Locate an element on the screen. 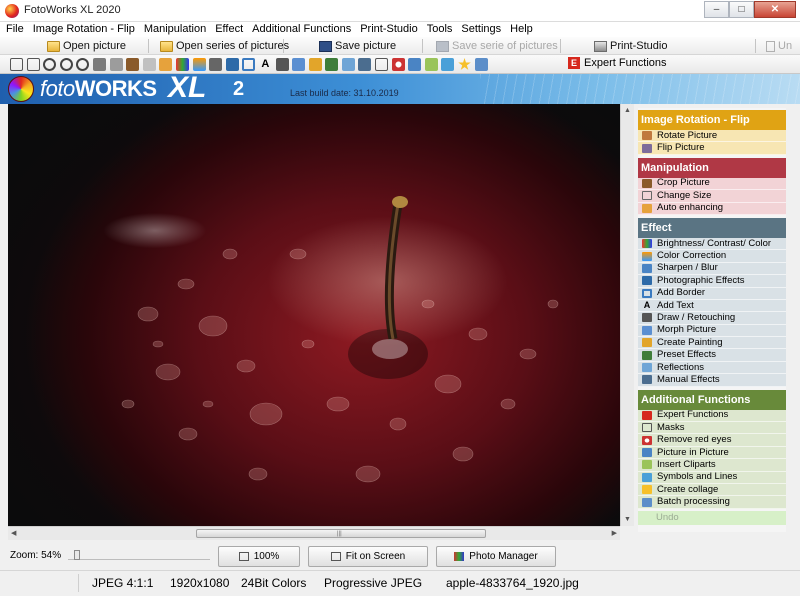 This screenshot has width=800, height=596. scroll-right-arrow-icon: ▶ is located at coordinates (614, 533).